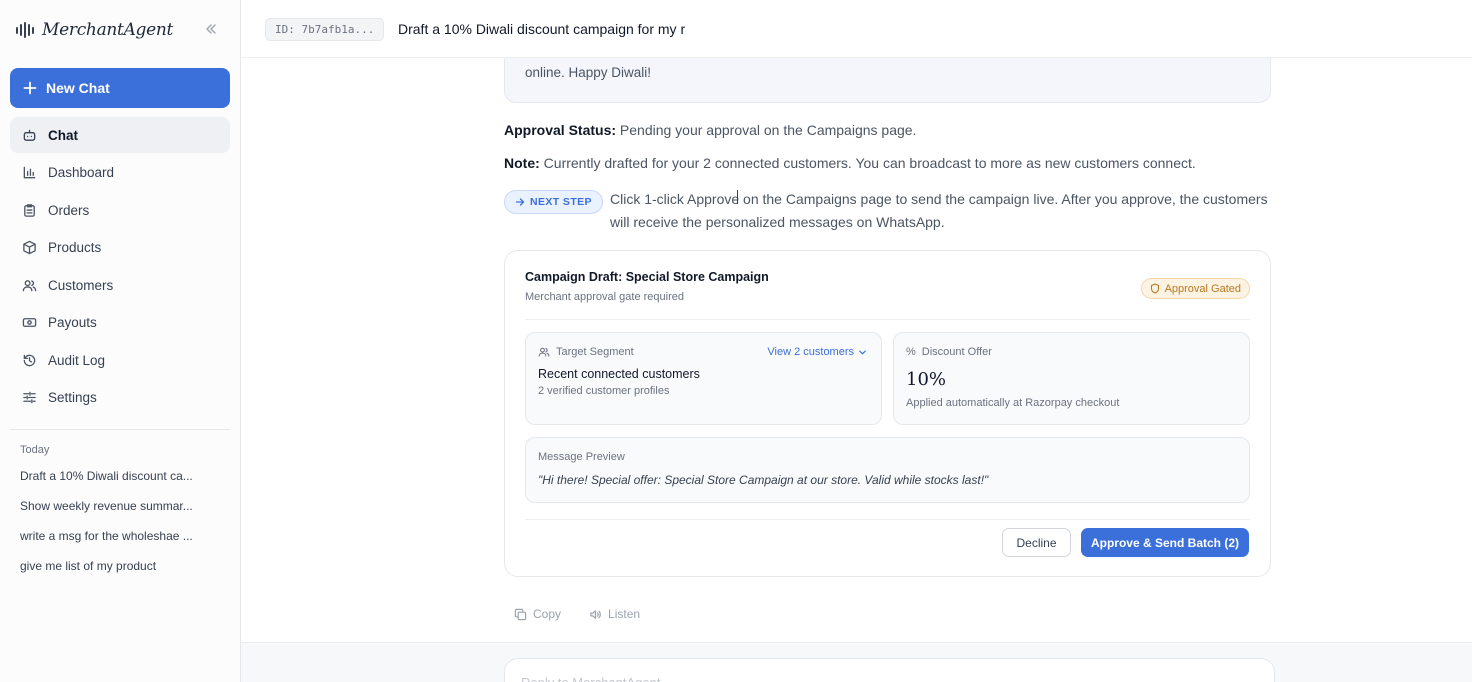  I want to click on sidebar-item-chat: Chat, so click(120, 135).